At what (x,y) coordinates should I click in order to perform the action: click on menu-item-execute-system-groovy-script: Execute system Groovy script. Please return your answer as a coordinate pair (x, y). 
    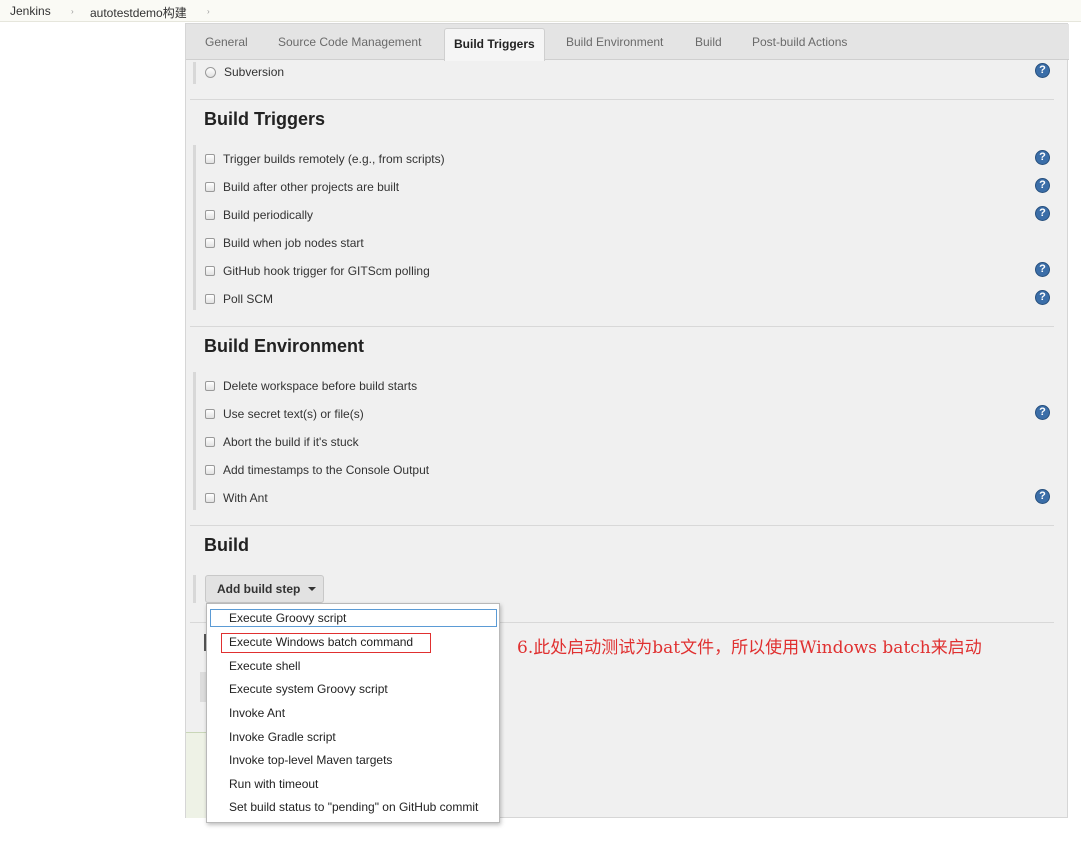
    Looking at the image, I should click on (308, 689).